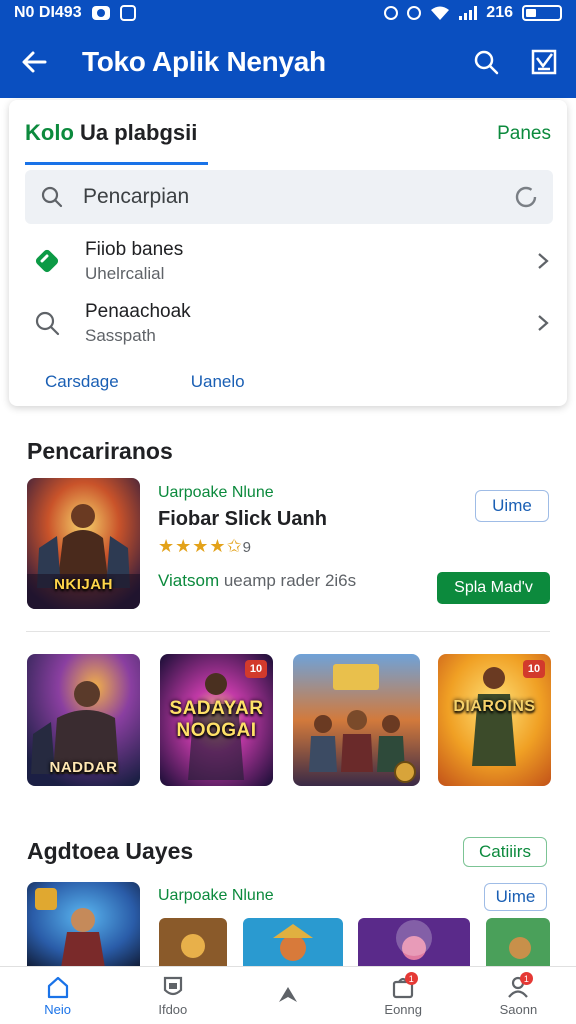  I want to click on card-link: Panes, so click(524, 134).